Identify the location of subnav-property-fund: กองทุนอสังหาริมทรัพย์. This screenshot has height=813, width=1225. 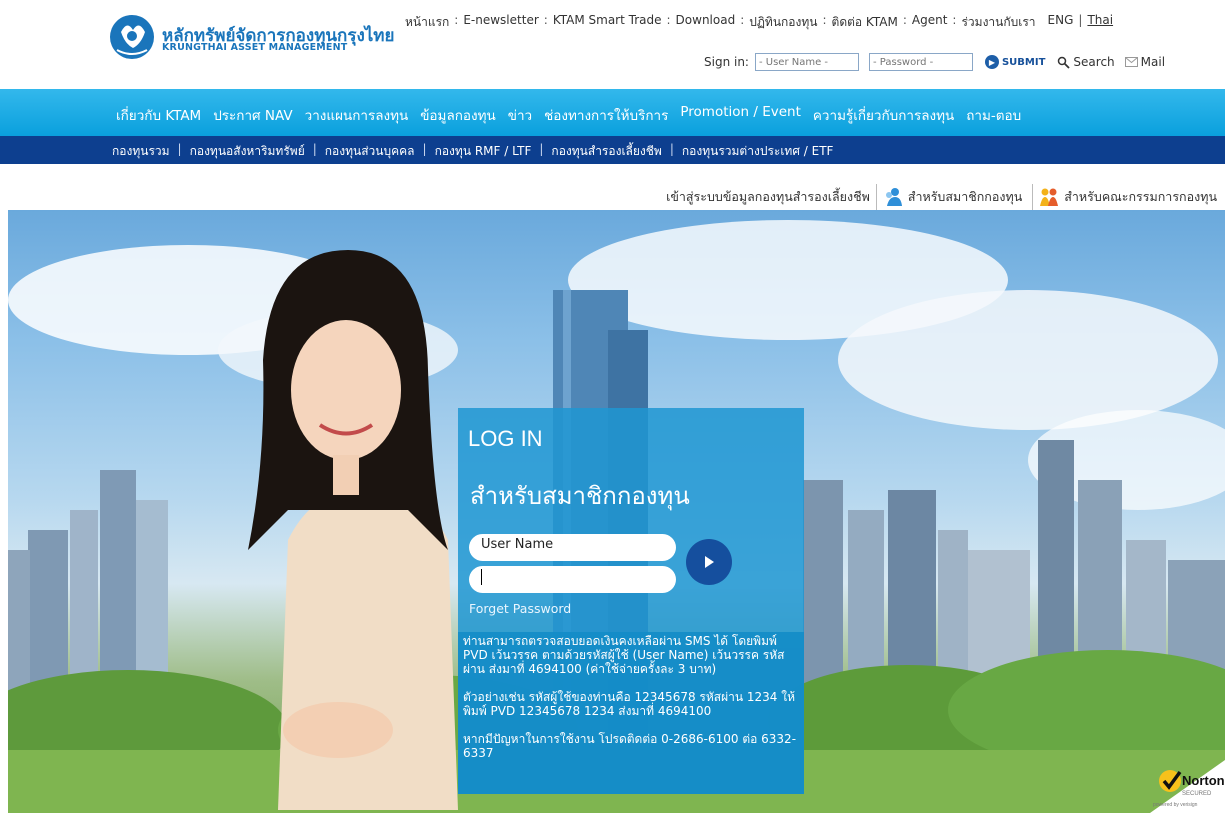
(247, 151).